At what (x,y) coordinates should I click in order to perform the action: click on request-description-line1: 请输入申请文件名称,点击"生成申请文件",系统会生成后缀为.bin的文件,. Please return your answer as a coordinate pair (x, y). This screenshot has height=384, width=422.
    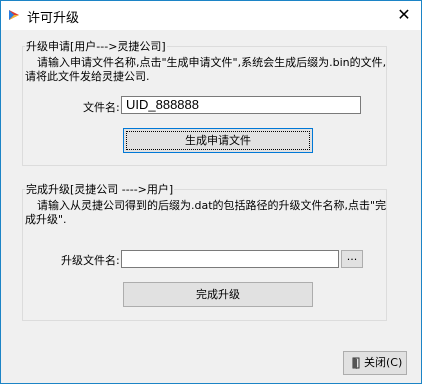
    Looking at the image, I should click on (212, 62).